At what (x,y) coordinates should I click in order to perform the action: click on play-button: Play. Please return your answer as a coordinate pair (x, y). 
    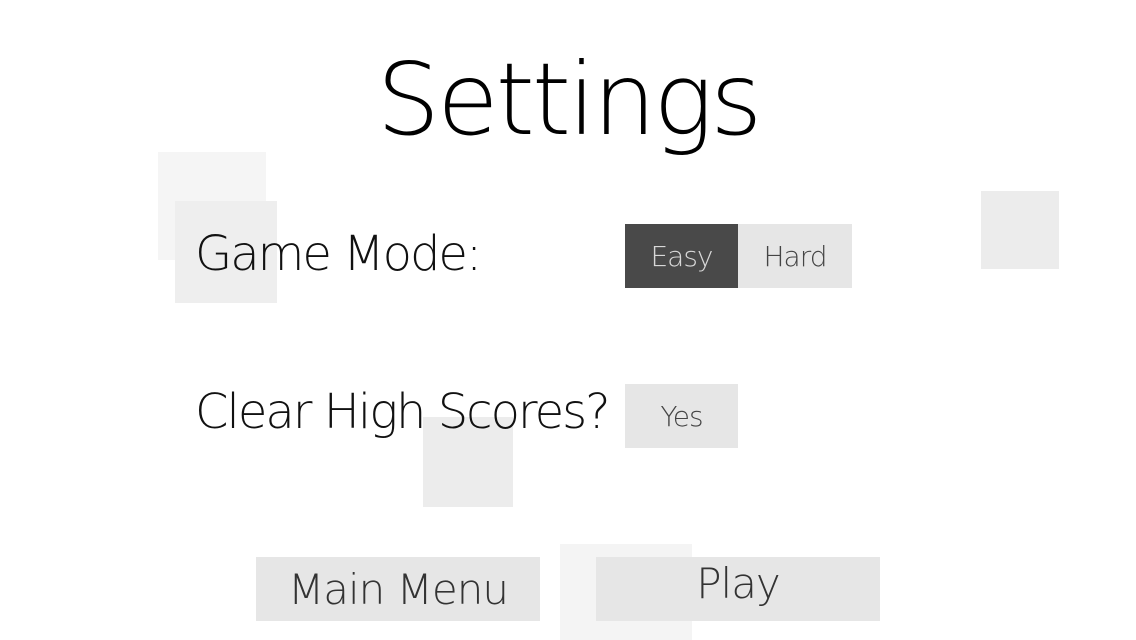
    Looking at the image, I should click on (738, 589).